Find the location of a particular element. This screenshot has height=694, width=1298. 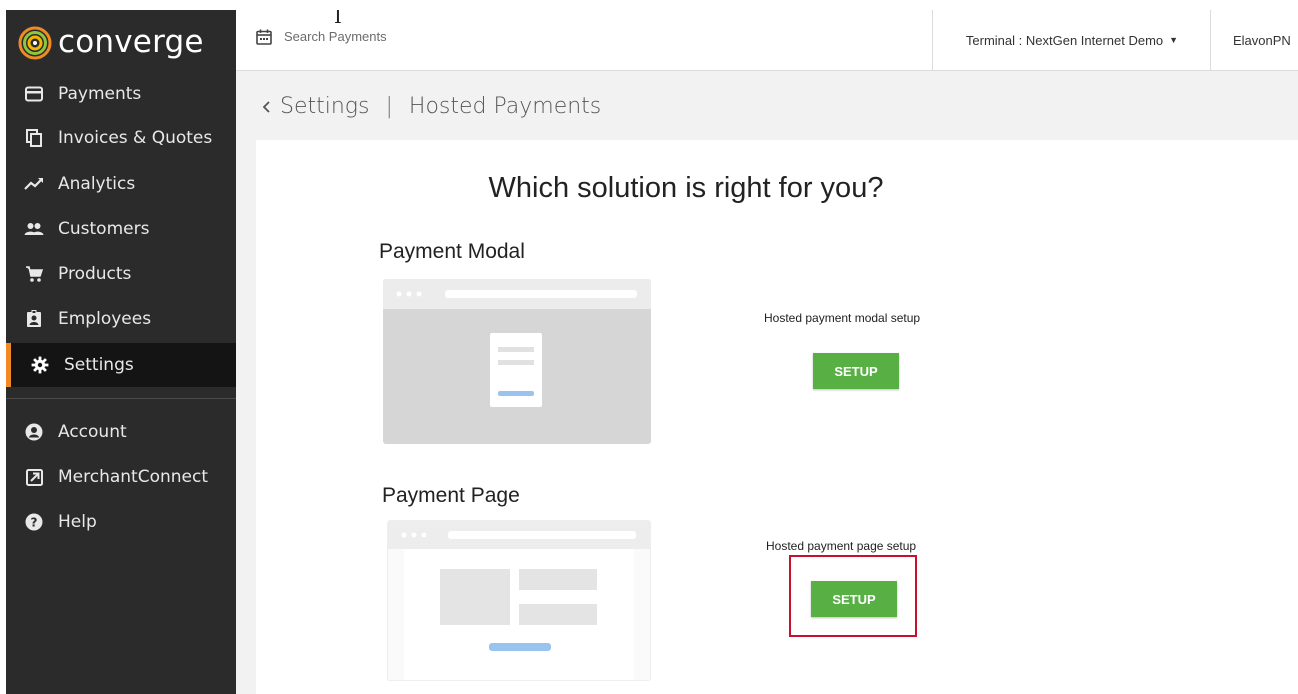

help-icon: ? is located at coordinates (34, 522).